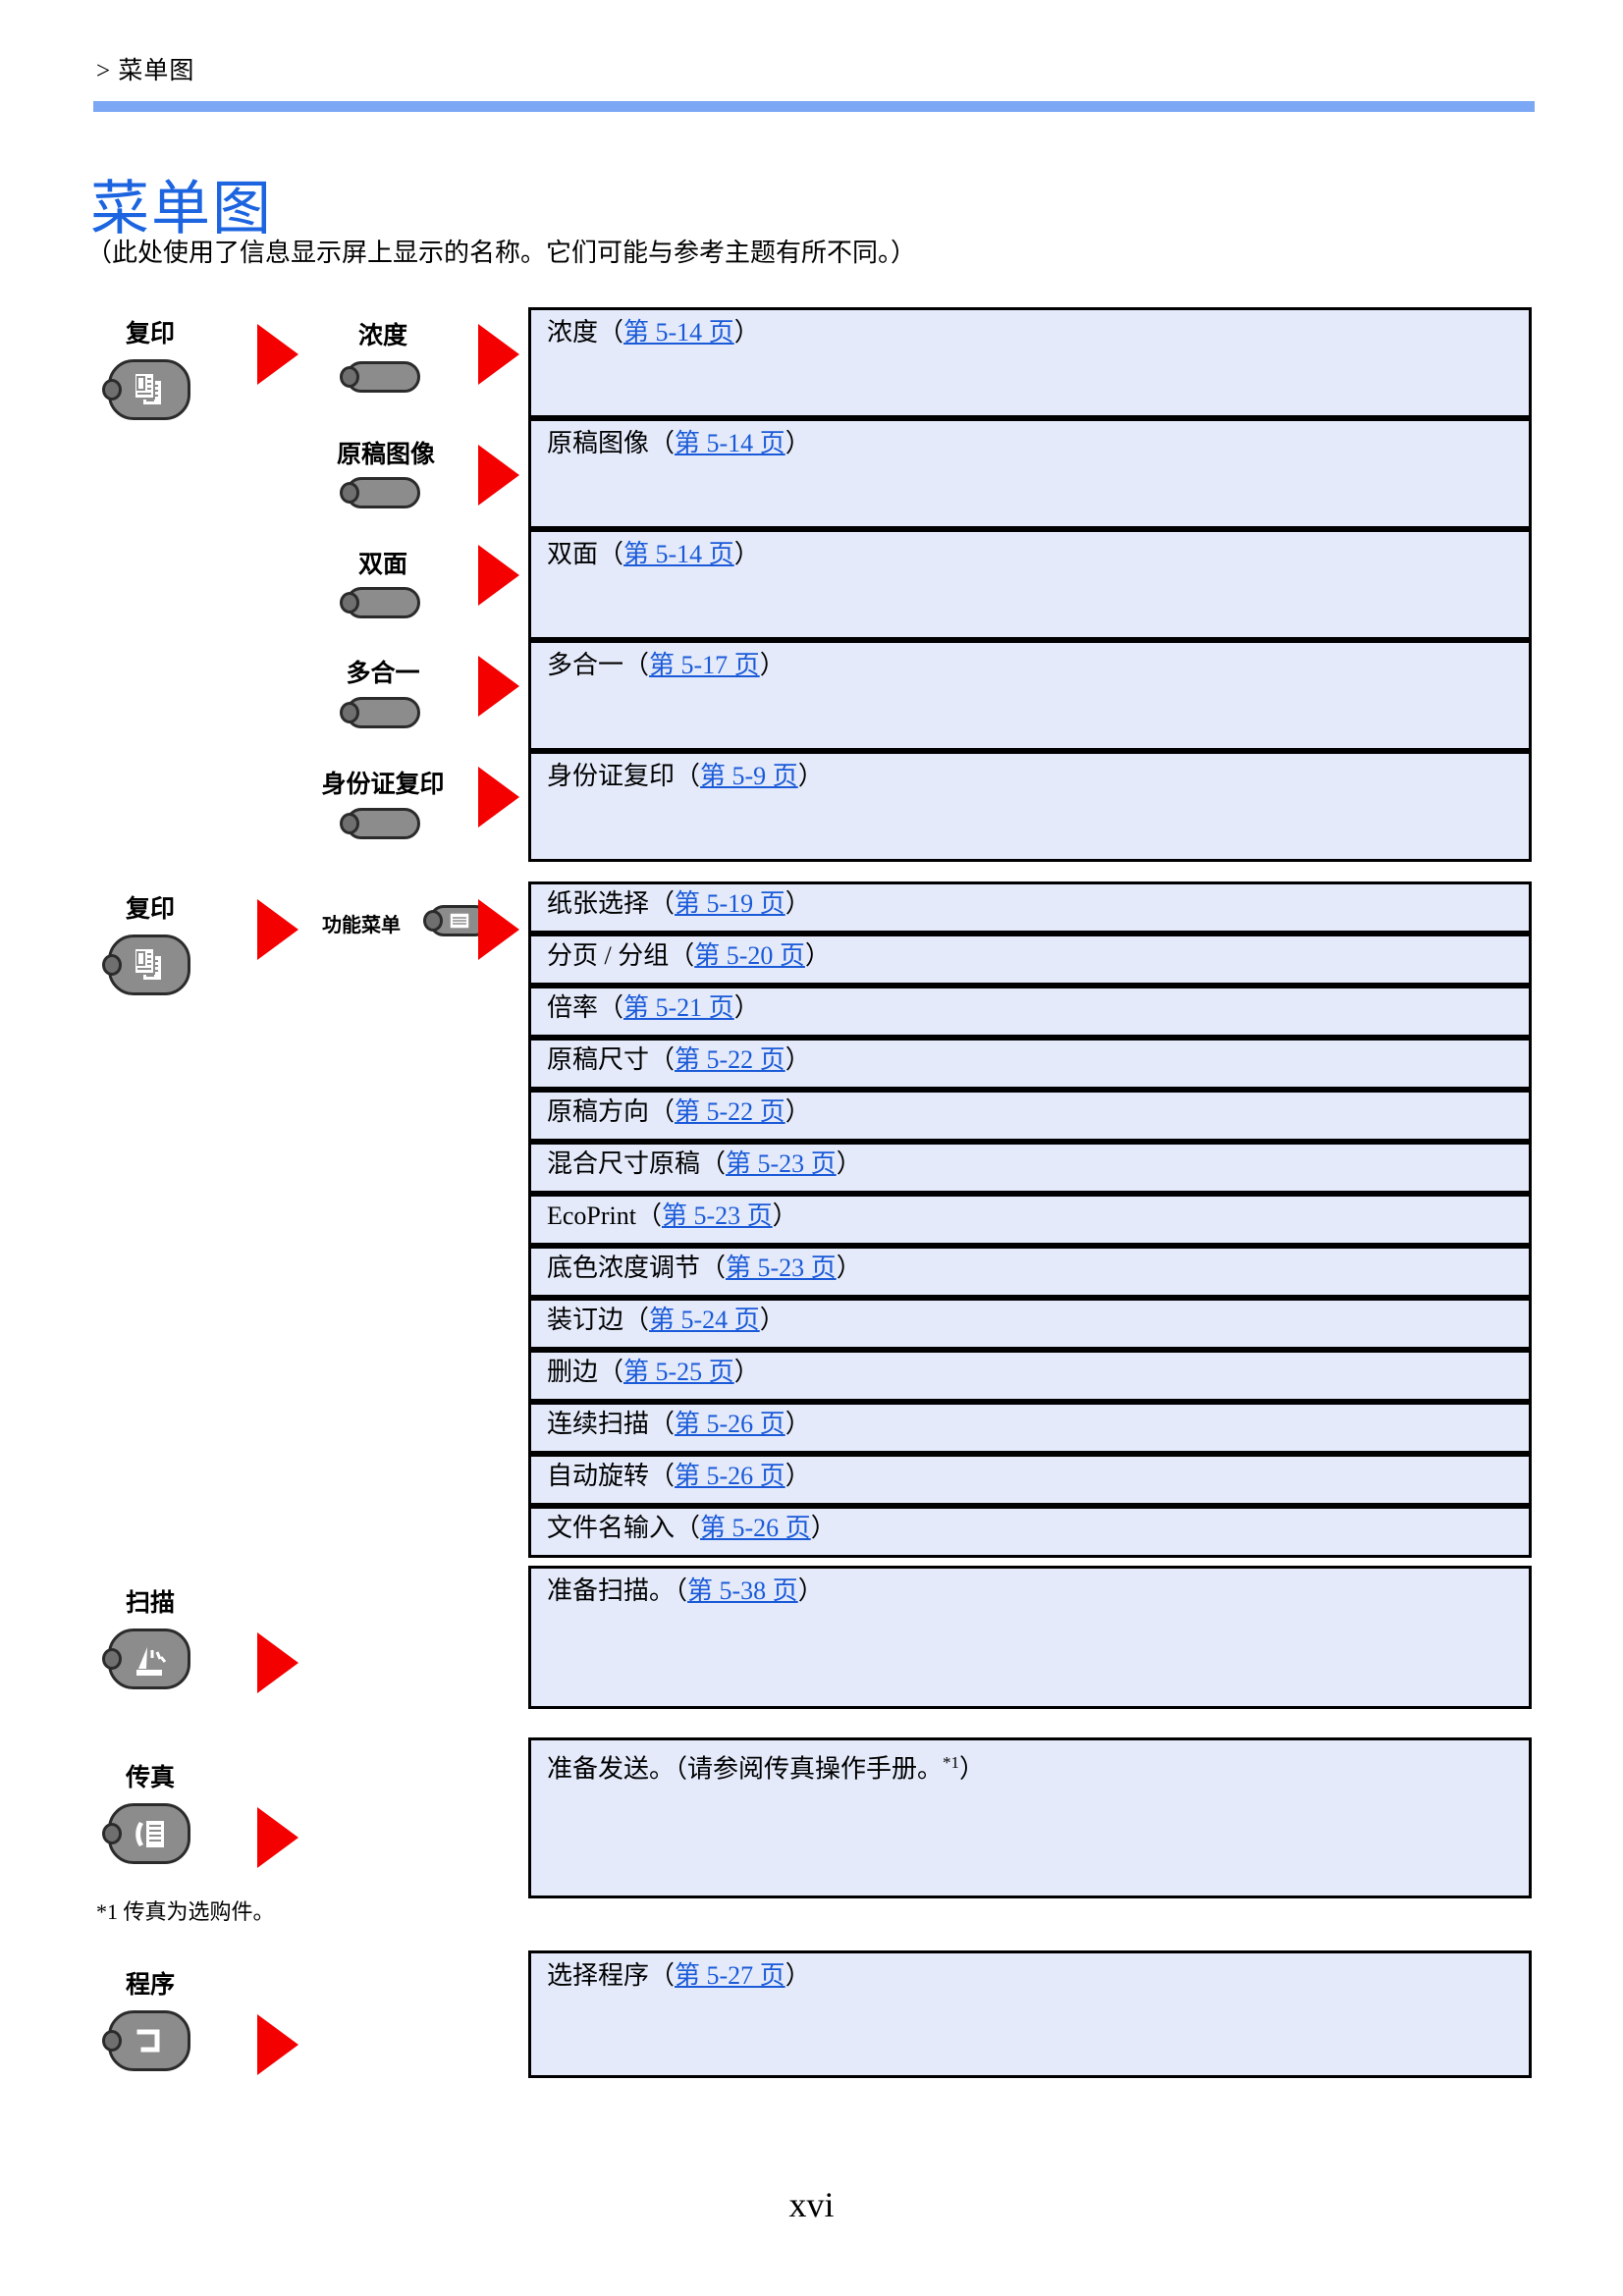  I want to click on refbox-text: 原稿图像（第 5-14 页）, so click(679, 443).